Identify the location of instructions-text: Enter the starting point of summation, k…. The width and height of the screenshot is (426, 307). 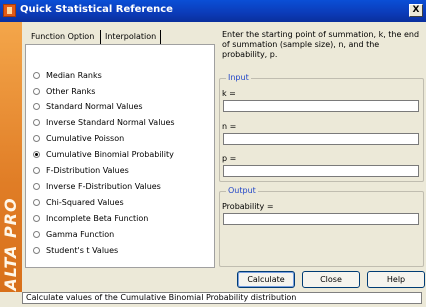
(321, 44).